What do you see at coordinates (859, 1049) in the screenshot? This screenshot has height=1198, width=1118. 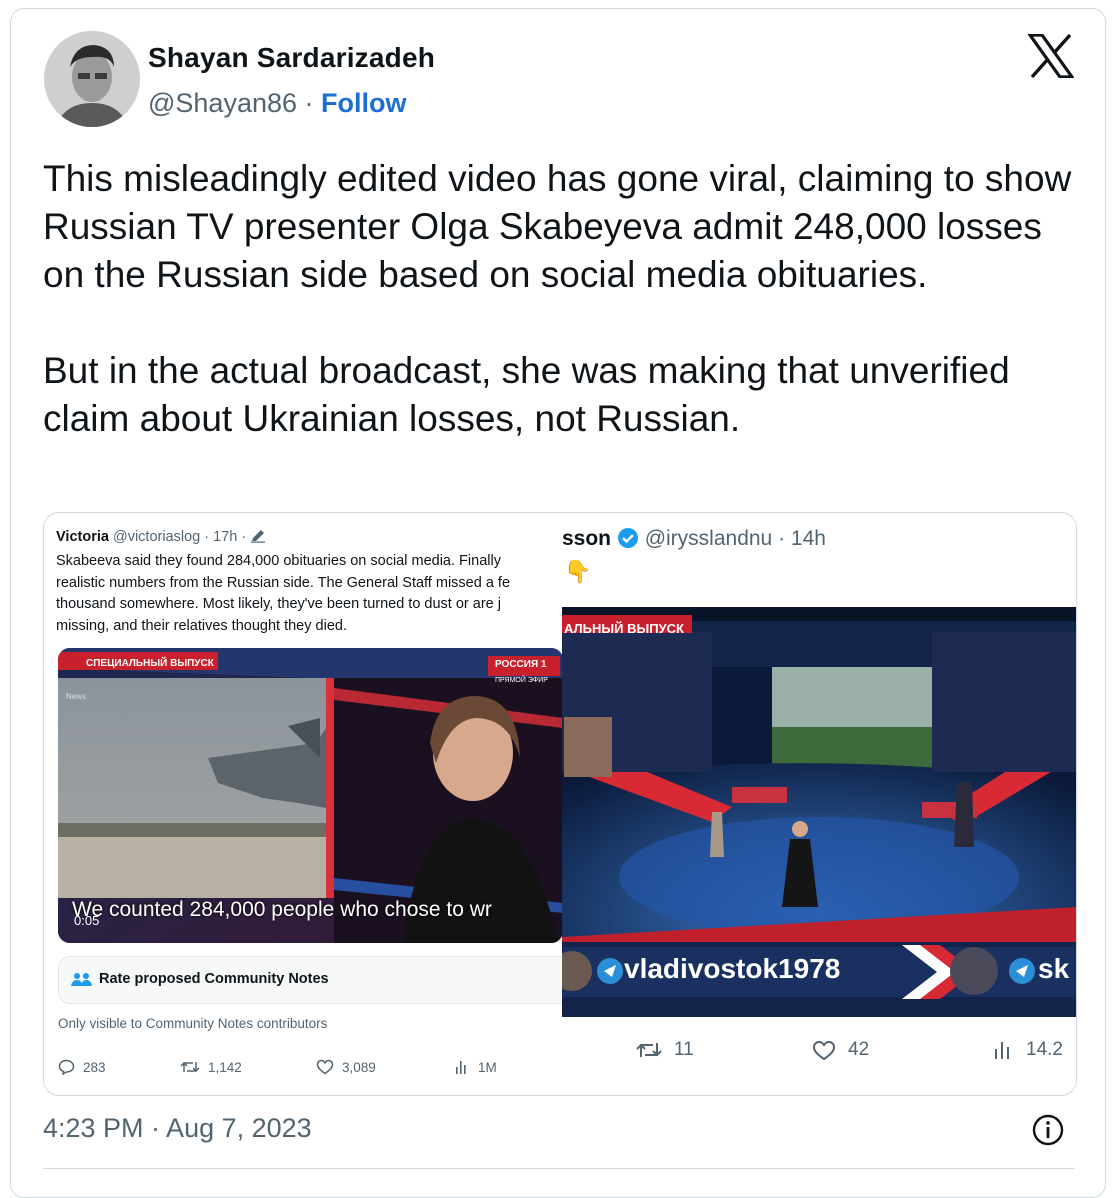 I see `second-like-count: 42` at bounding box center [859, 1049].